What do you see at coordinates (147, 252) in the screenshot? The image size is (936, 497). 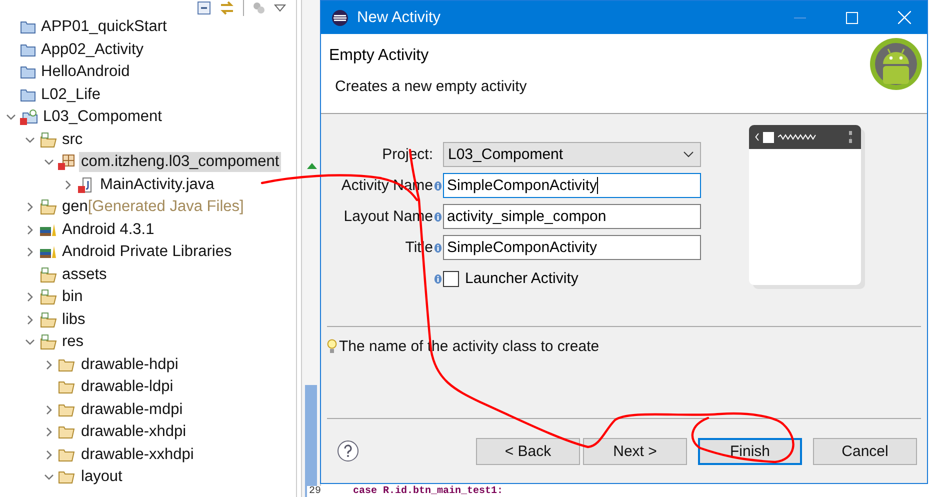 I see `tree-item: Android Private Libraries` at bounding box center [147, 252].